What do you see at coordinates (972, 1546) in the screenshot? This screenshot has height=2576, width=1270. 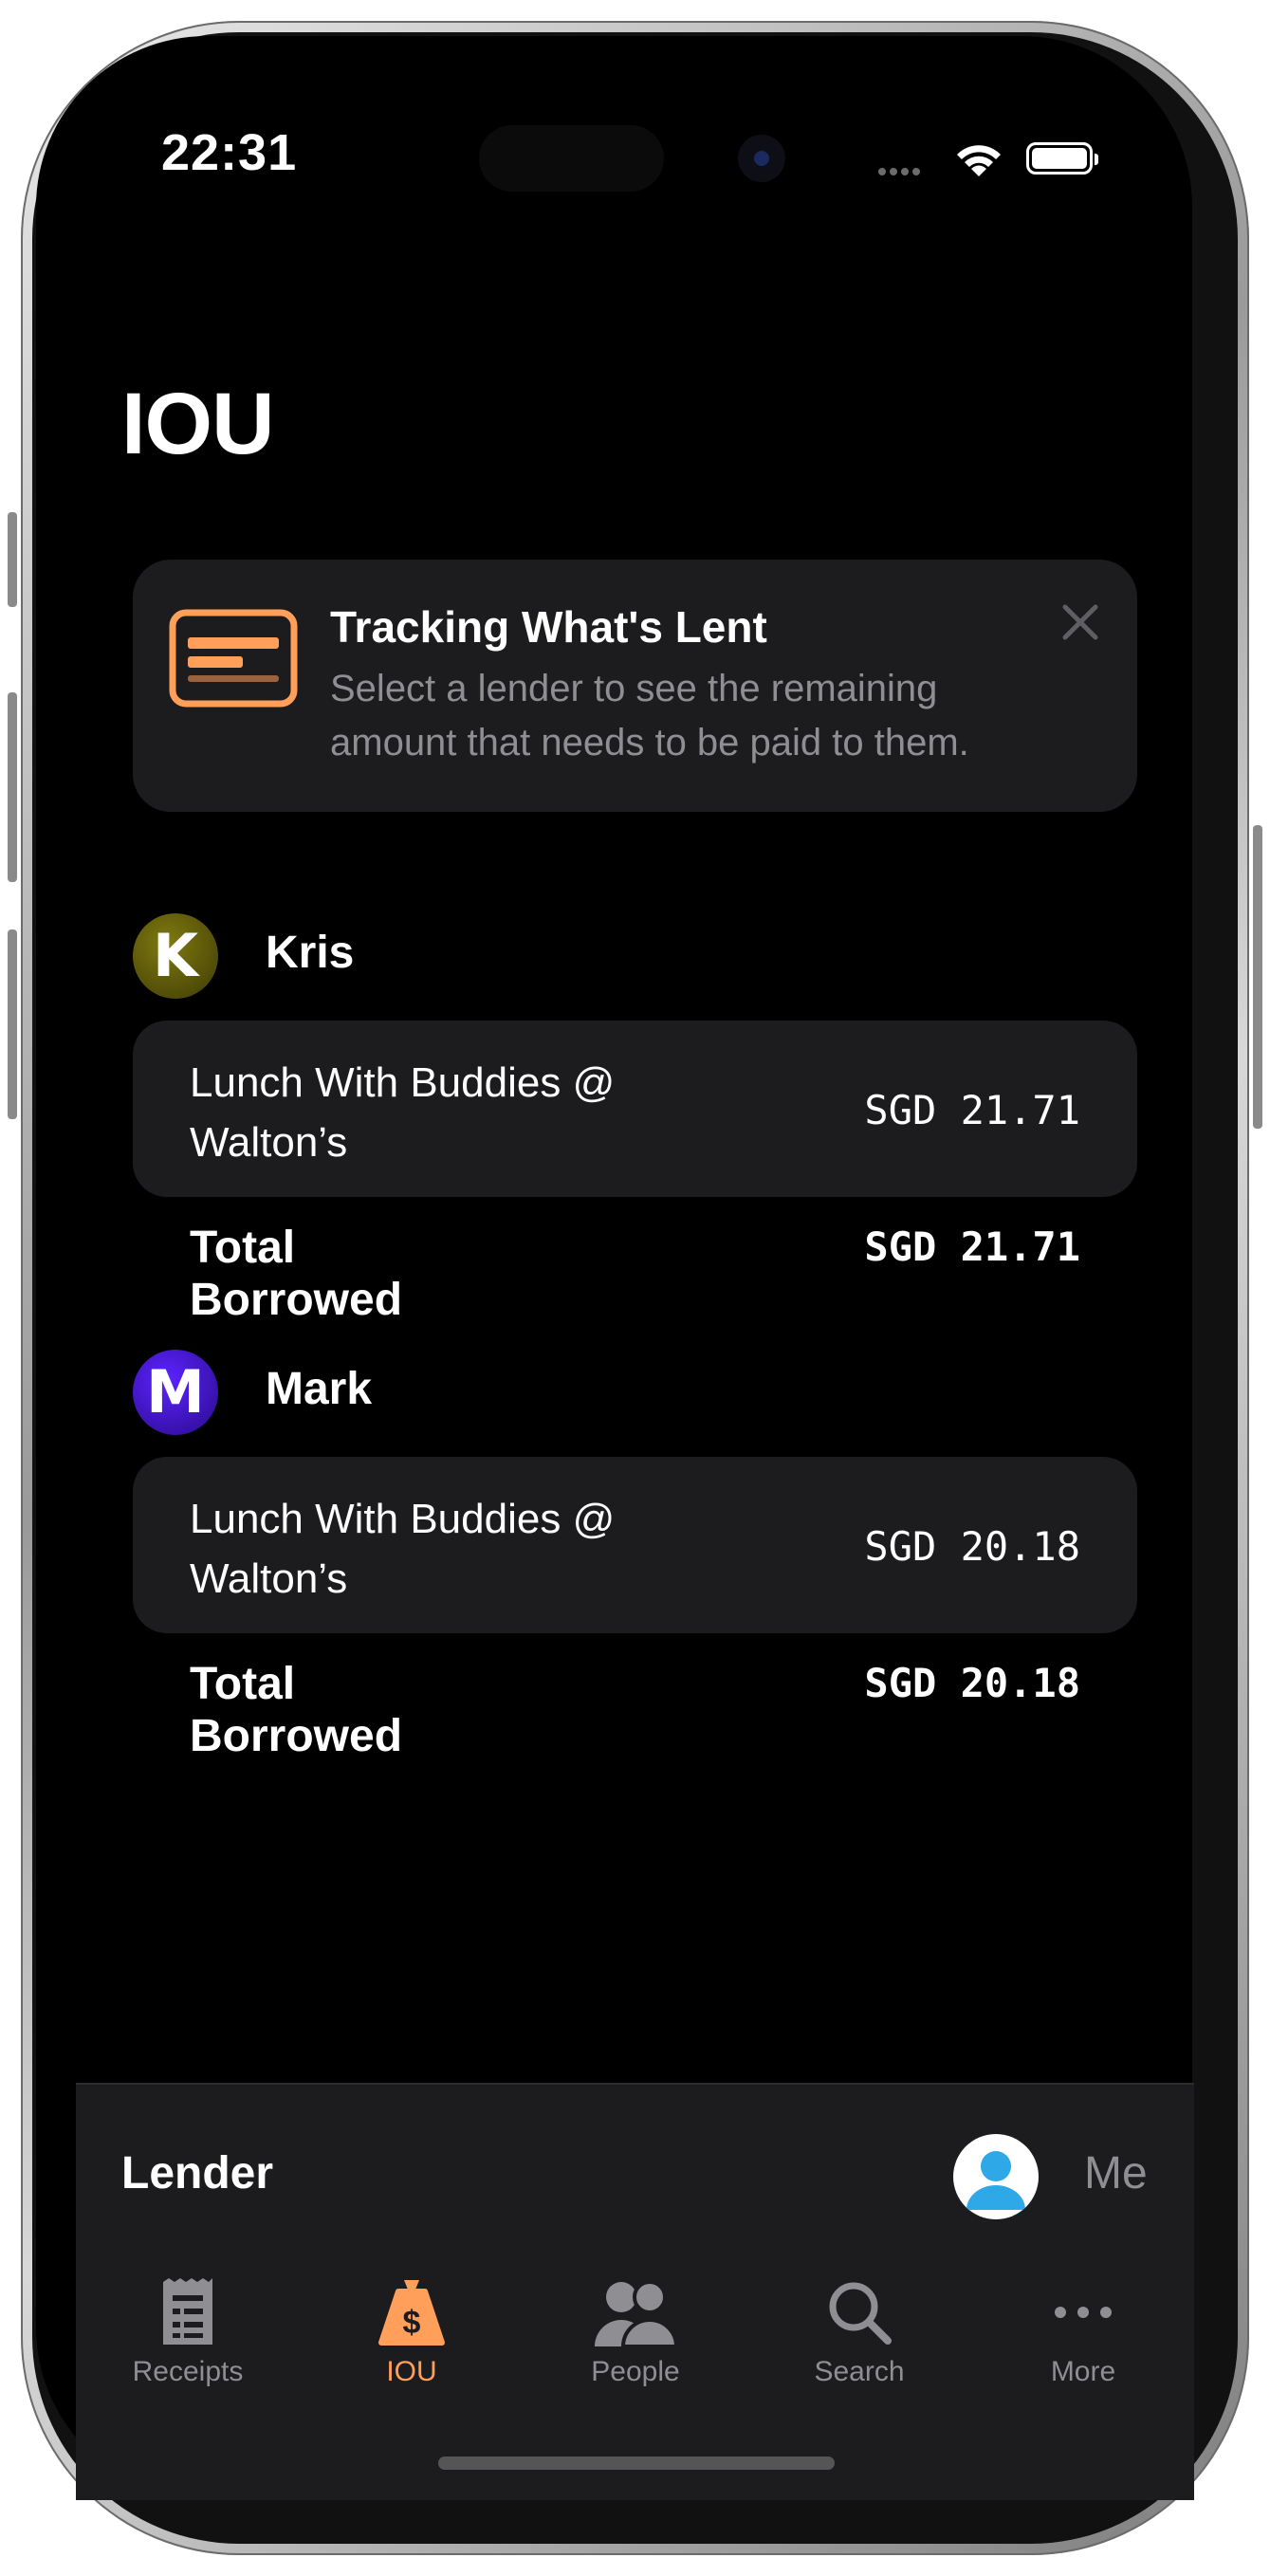 I see `item-amount: SGD 20.18` at bounding box center [972, 1546].